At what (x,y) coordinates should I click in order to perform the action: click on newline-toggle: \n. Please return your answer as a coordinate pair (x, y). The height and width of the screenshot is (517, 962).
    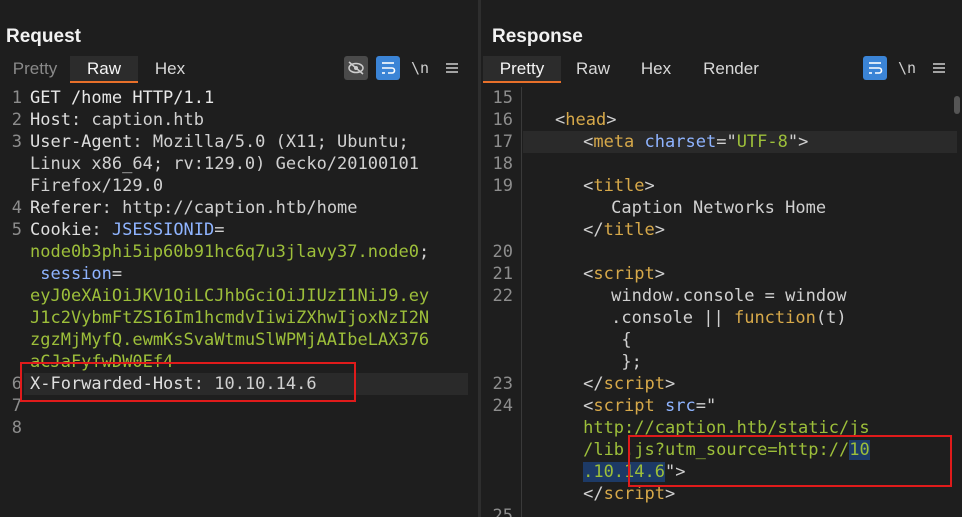
    Looking at the image, I should click on (420, 68).